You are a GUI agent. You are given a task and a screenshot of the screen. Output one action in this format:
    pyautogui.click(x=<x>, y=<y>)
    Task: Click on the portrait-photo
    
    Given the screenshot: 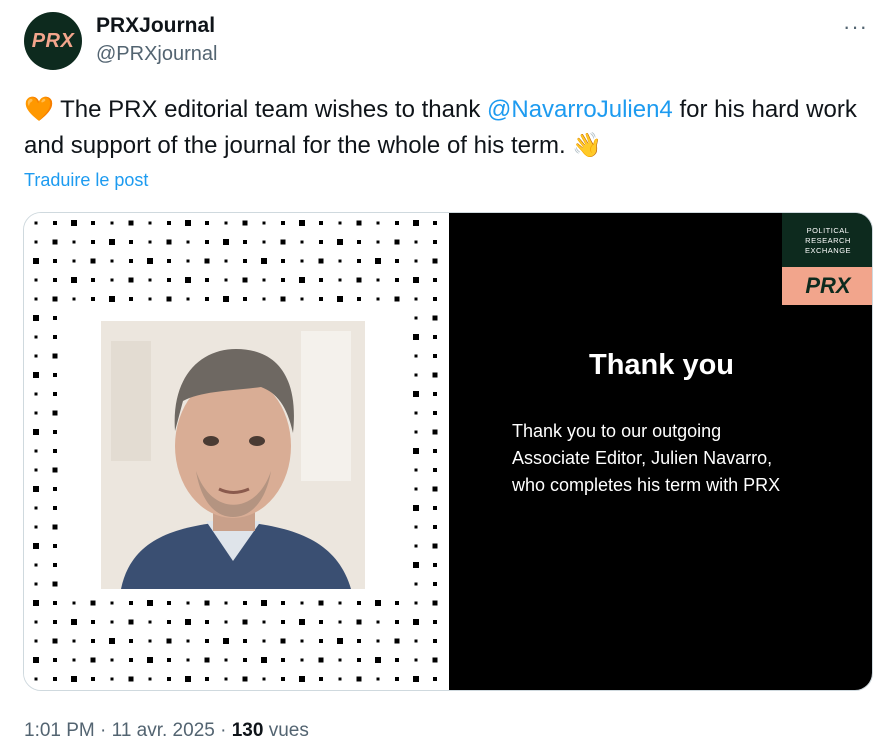 What is the action you would take?
    pyautogui.click(x=233, y=455)
    